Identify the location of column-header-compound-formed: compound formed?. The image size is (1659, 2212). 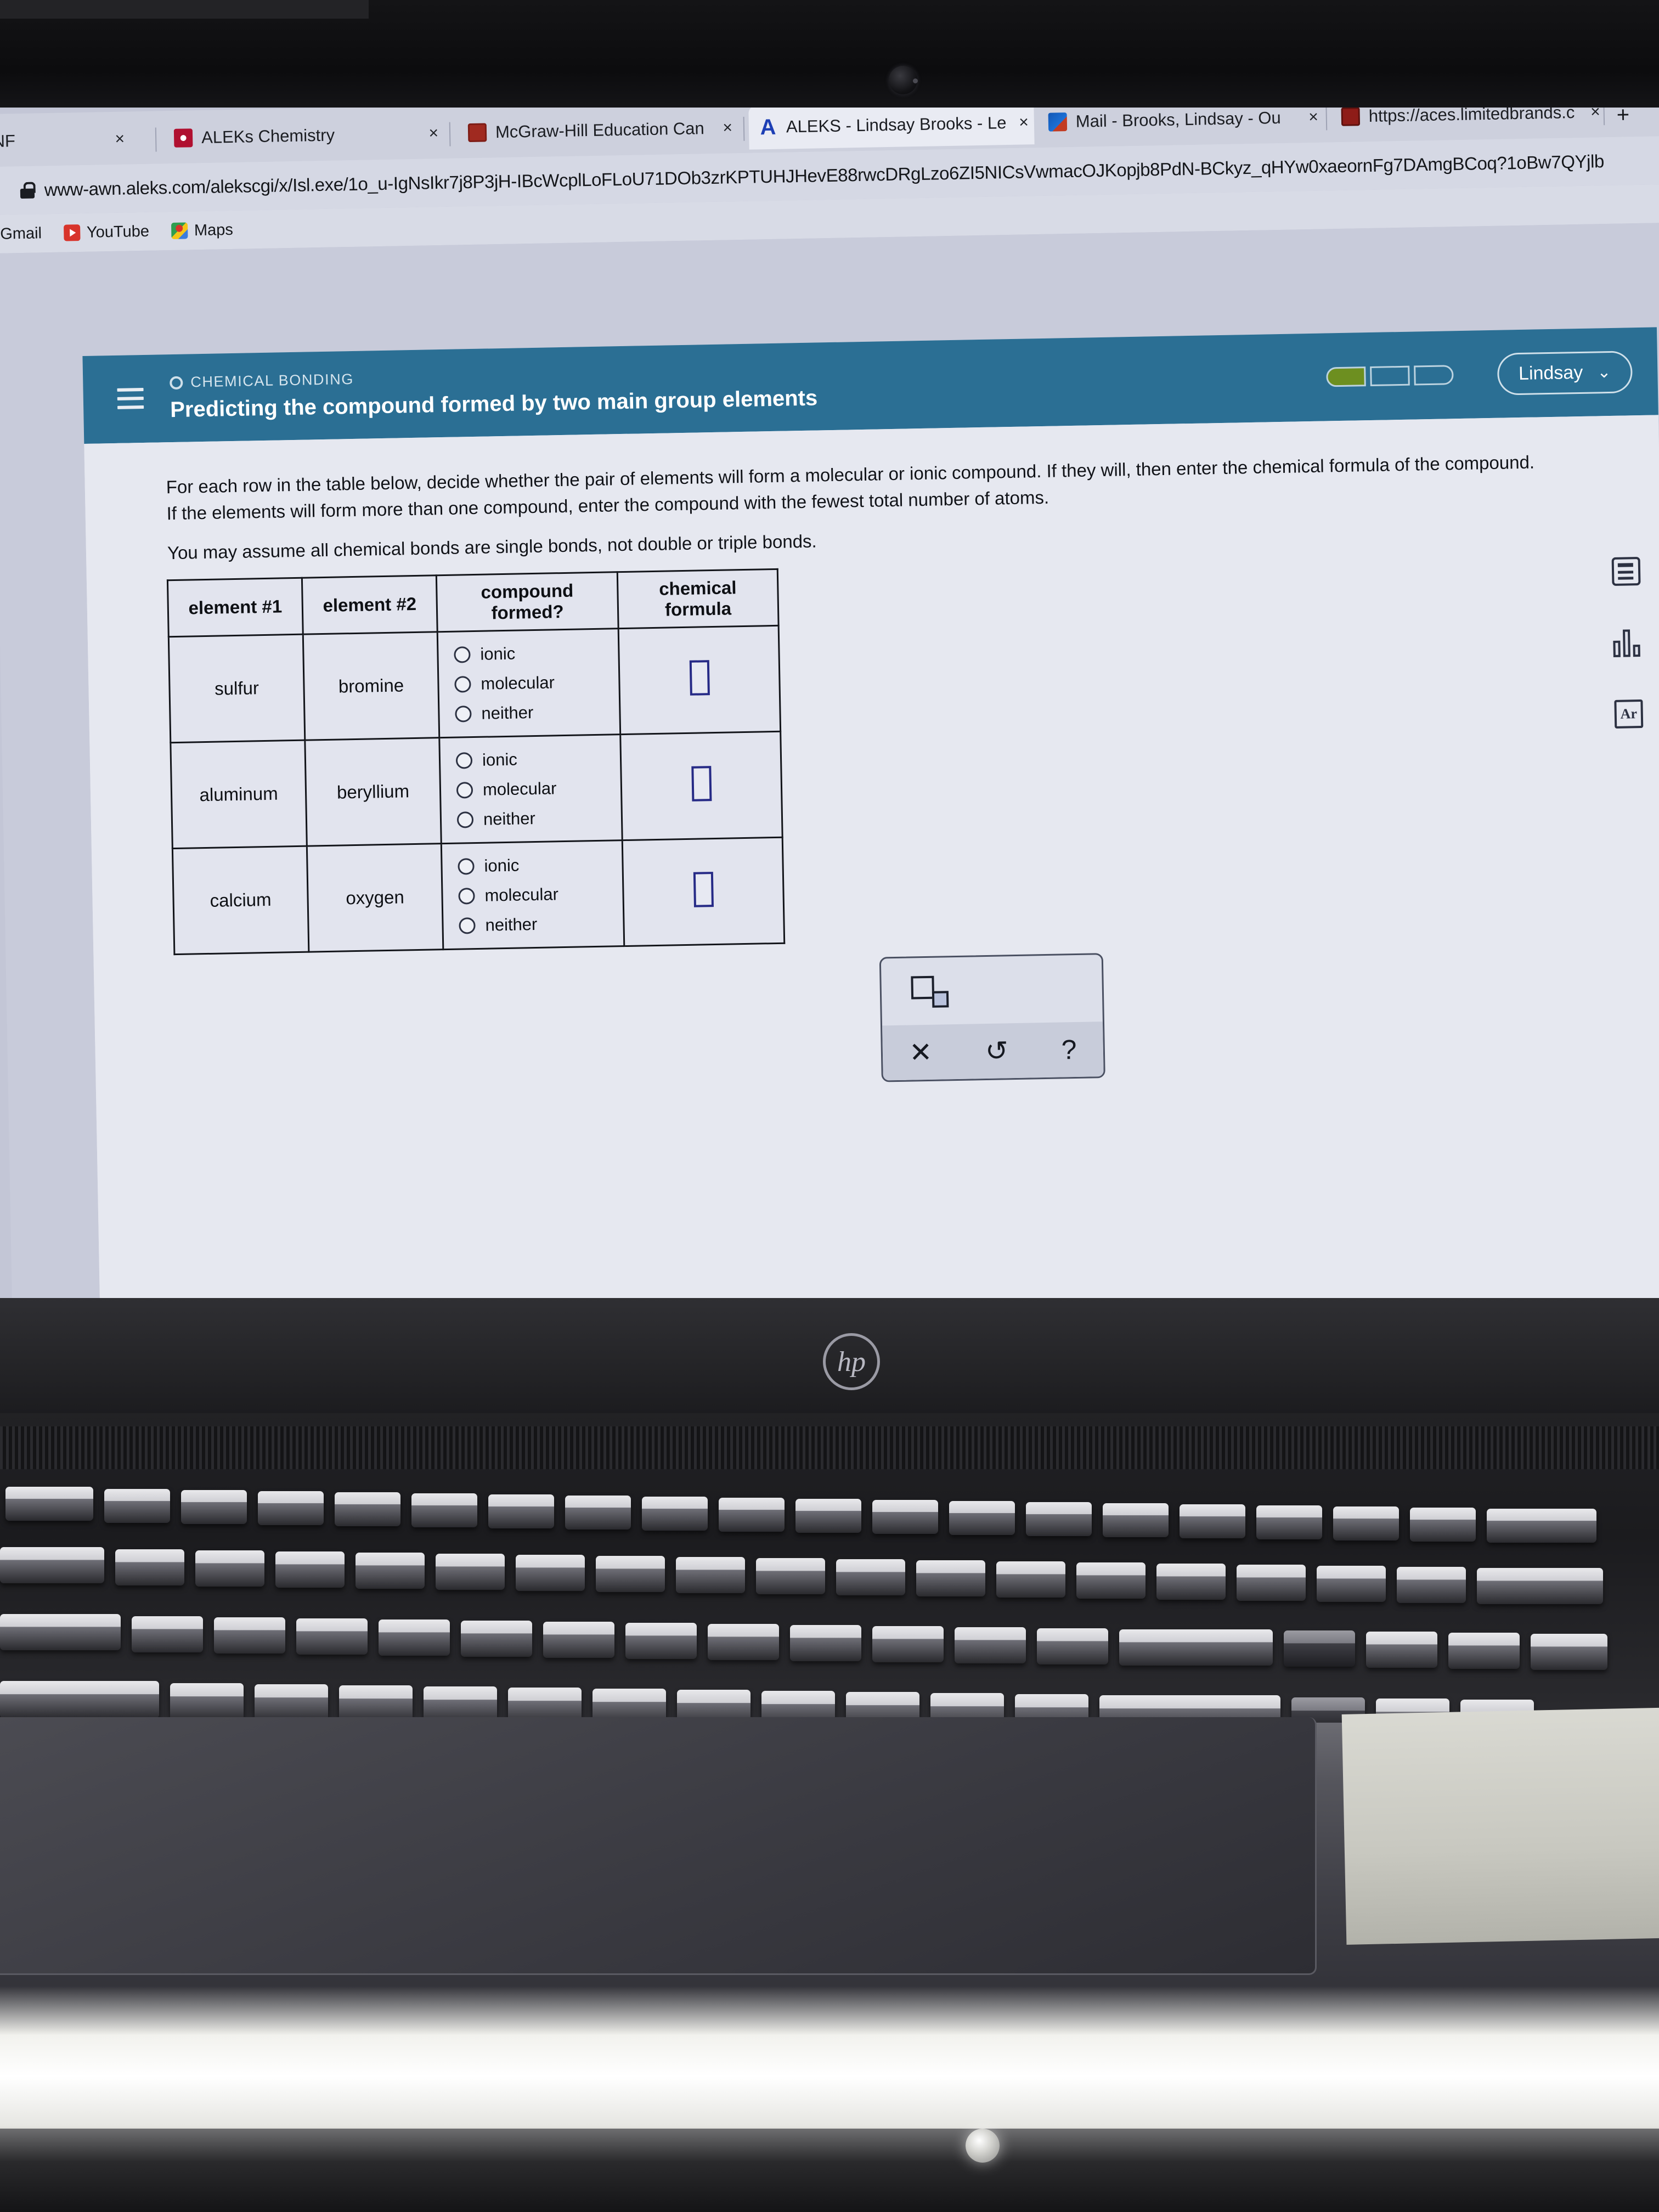
(527, 602).